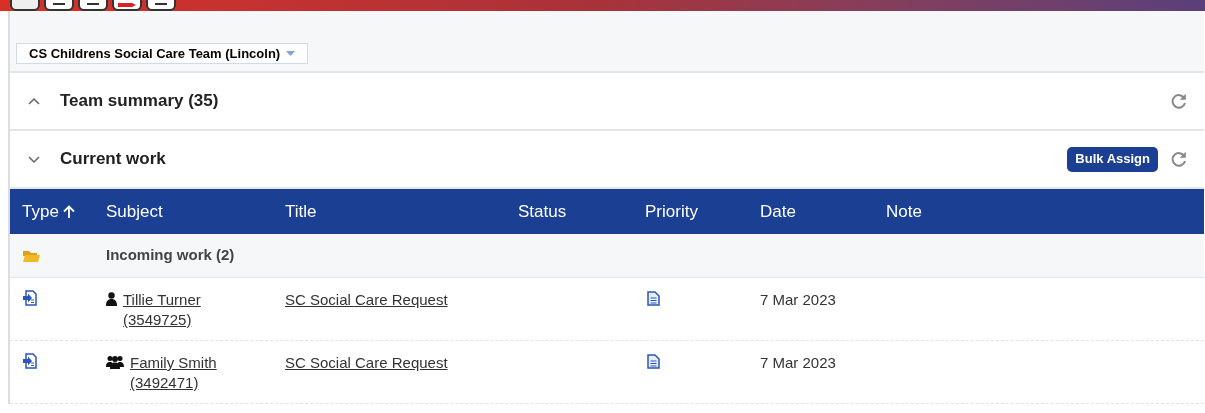  What do you see at coordinates (778, 211) in the screenshot?
I see `column-header: Date` at bounding box center [778, 211].